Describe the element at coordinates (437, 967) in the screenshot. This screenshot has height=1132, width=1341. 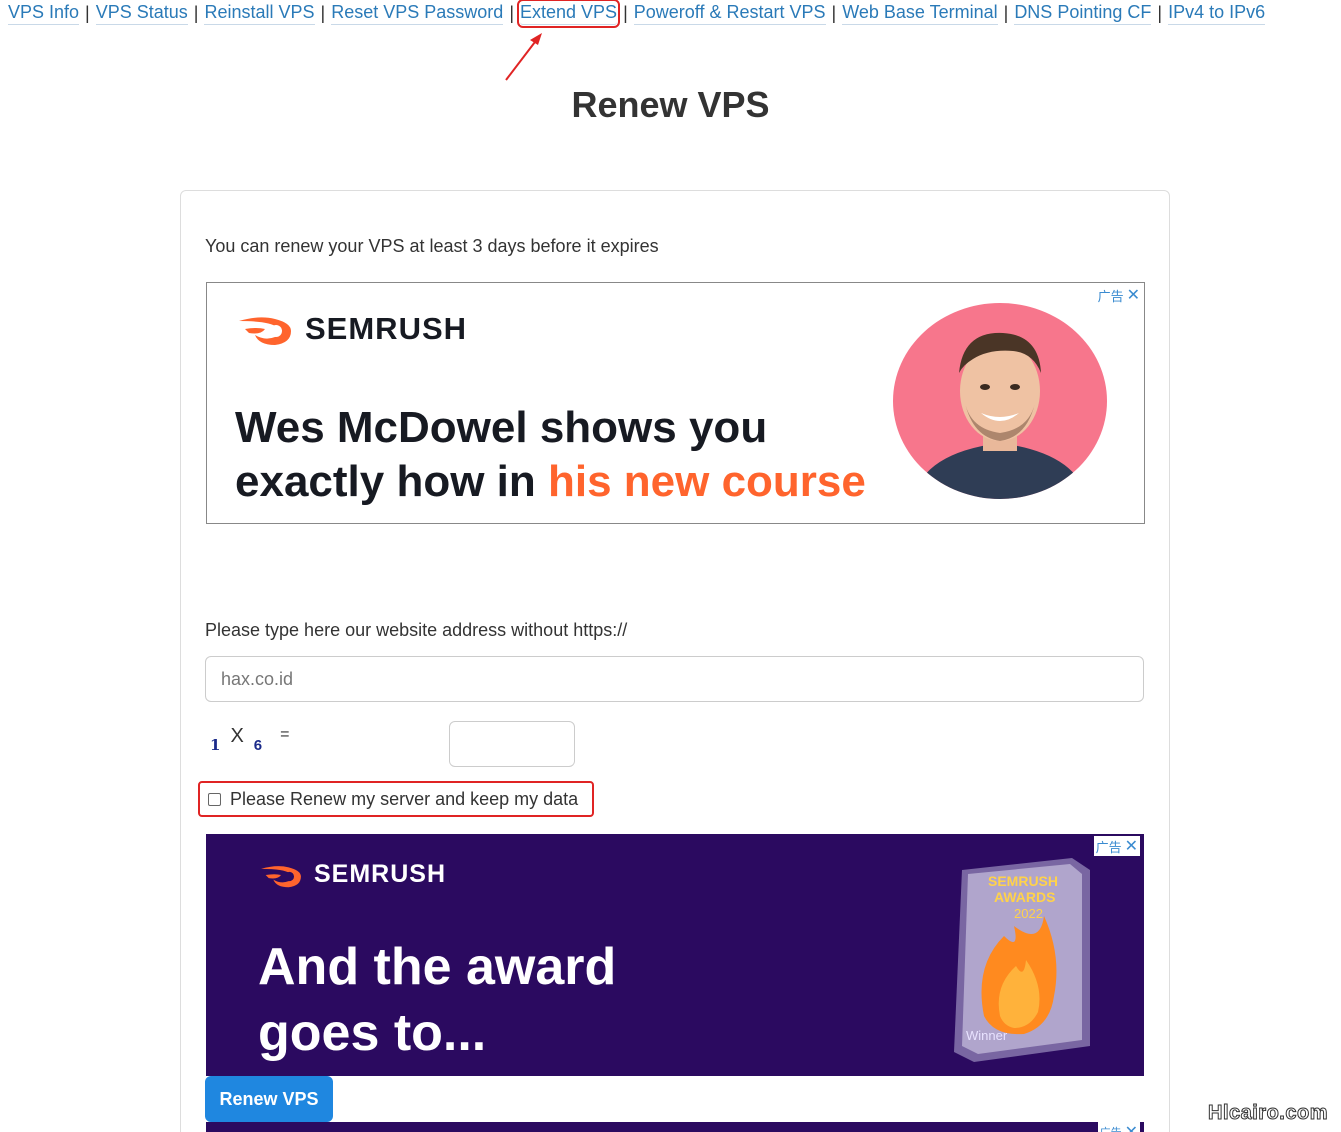
I see `ad-headline-line-1: And the award` at that location.